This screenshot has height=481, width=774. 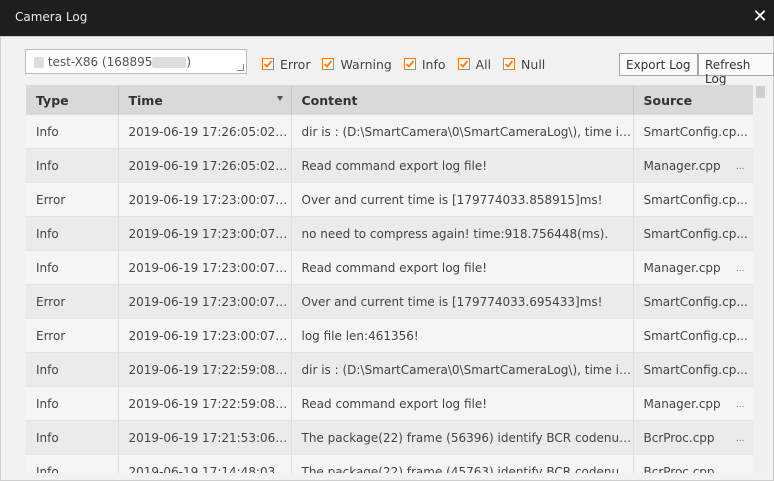 I want to click on filter-label: Info, so click(x=433, y=64).